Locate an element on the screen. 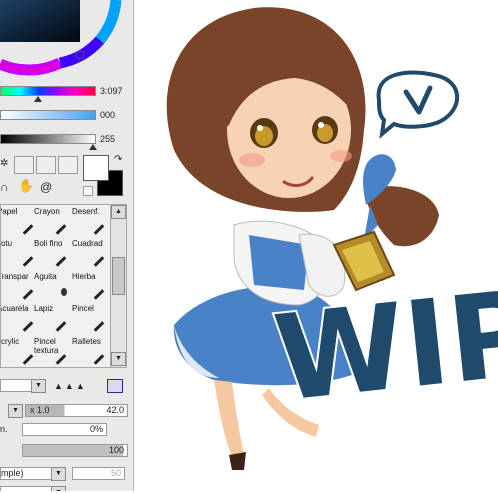  scroll-down-button: ▼ is located at coordinates (118, 359).